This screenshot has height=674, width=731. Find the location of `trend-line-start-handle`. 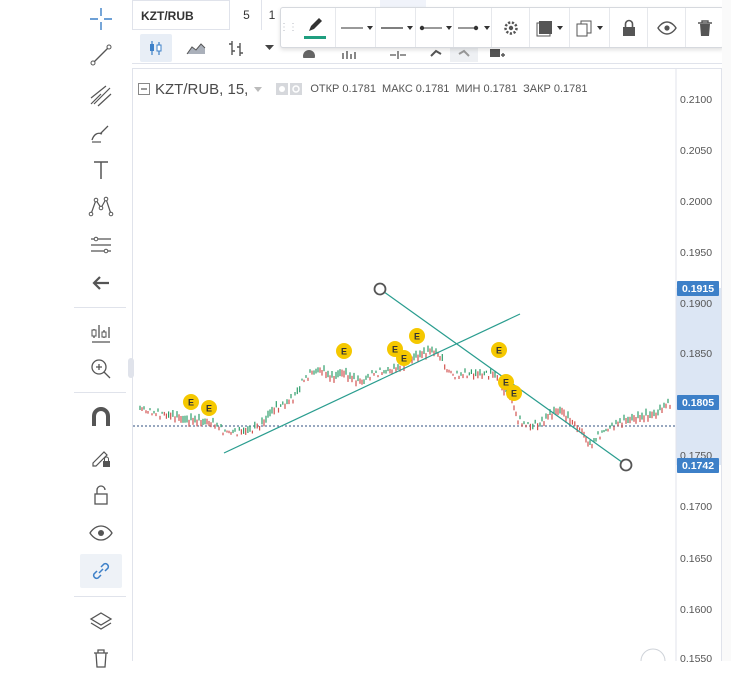

trend-line-start-handle is located at coordinates (380, 289).